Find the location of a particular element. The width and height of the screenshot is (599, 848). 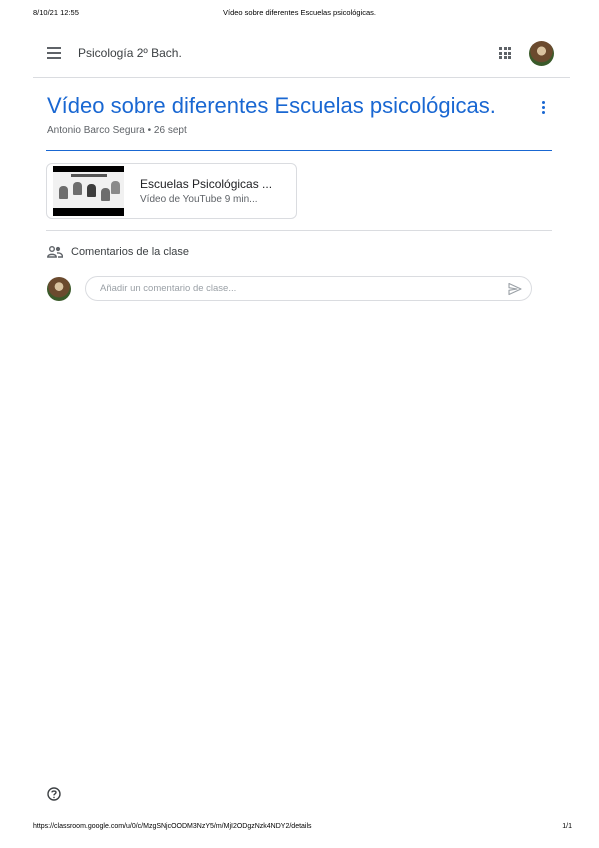

more-options-icon is located at coordinates (543, 109).